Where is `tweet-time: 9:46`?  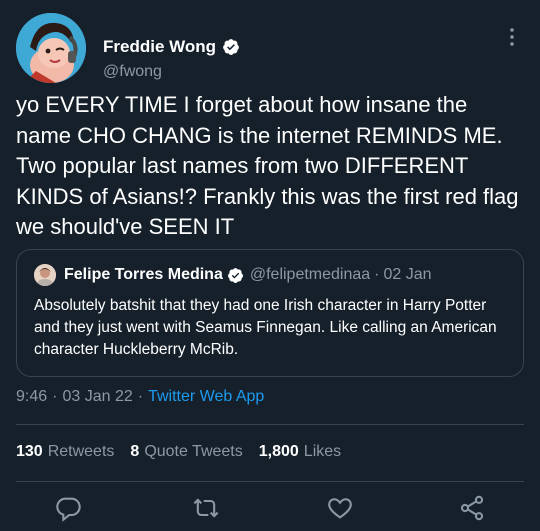
tweet-time: 9:46 is located at coordinates (31, 397).